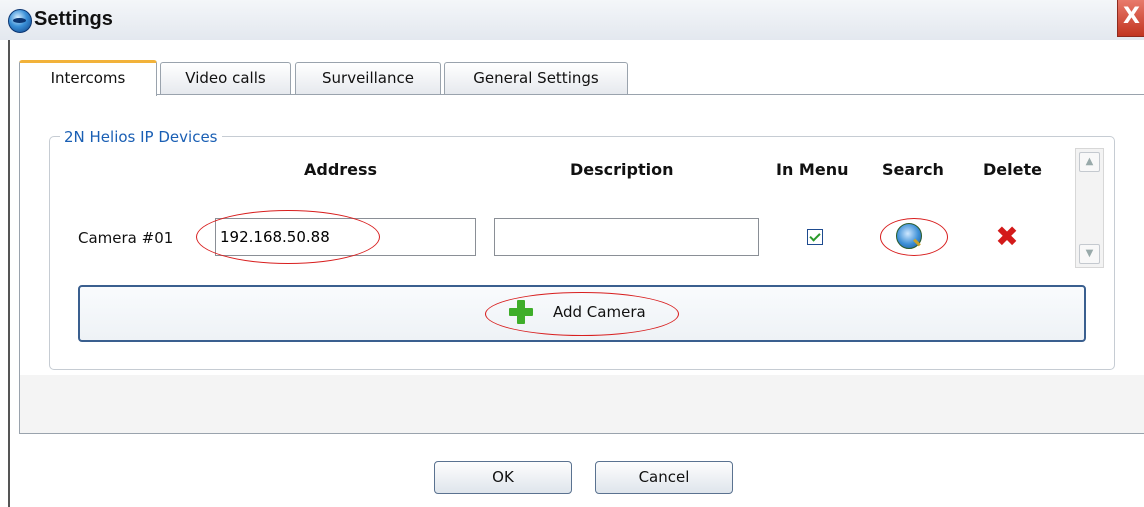 The height and width of the screenshot is (507, 1144). What do you see at coordinates (73, 19) in the screenshot?
I see `window-title: Settings` at bounding box center [73, 19].